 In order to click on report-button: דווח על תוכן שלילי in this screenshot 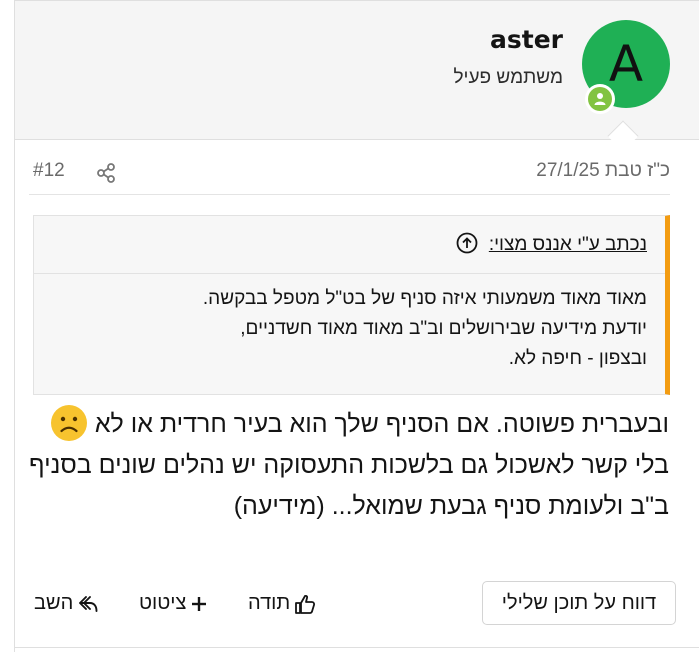, I will do `click(579, 603)`.